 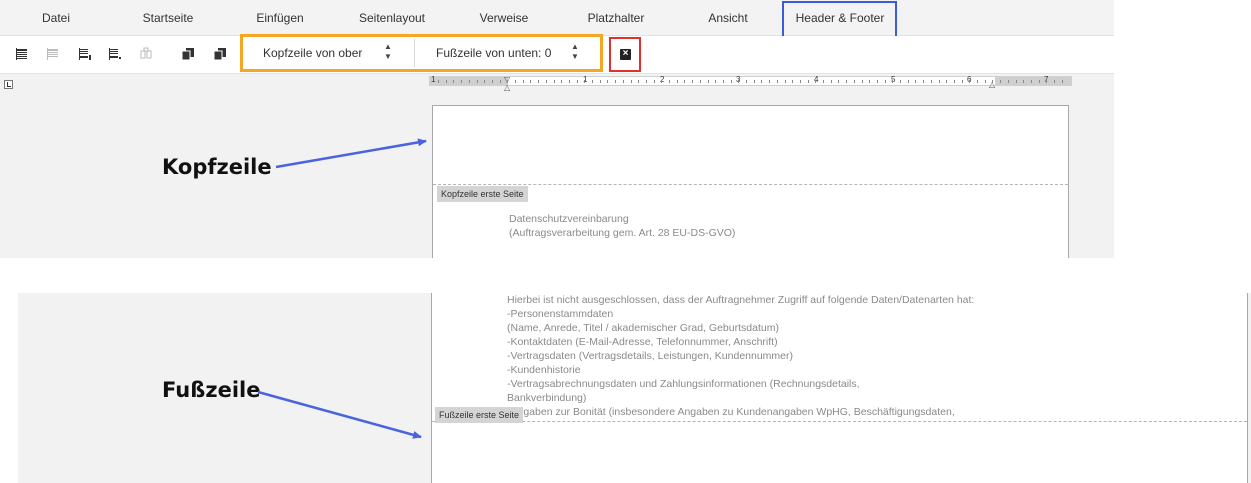 I want to click on header-first-page-tag: Kopfzeile erste Seite, so click(x=482, y=194).